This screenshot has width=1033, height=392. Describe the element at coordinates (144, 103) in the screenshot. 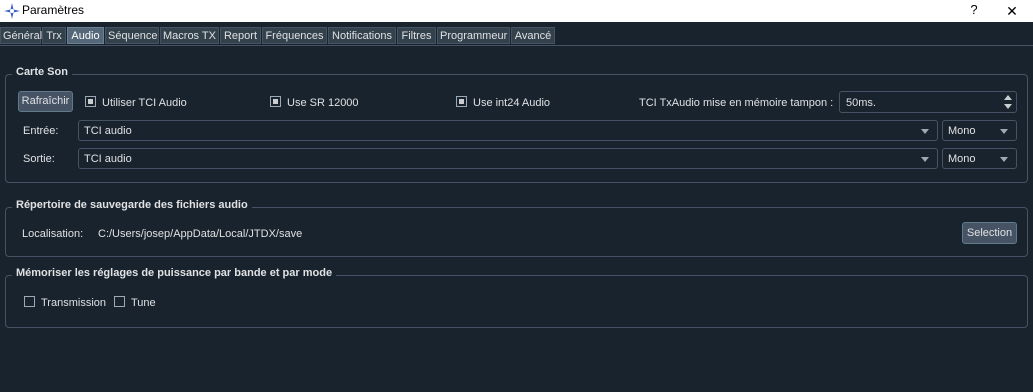

I see `use-tci-audio-label: Utiliser TCI Audio` at that location.